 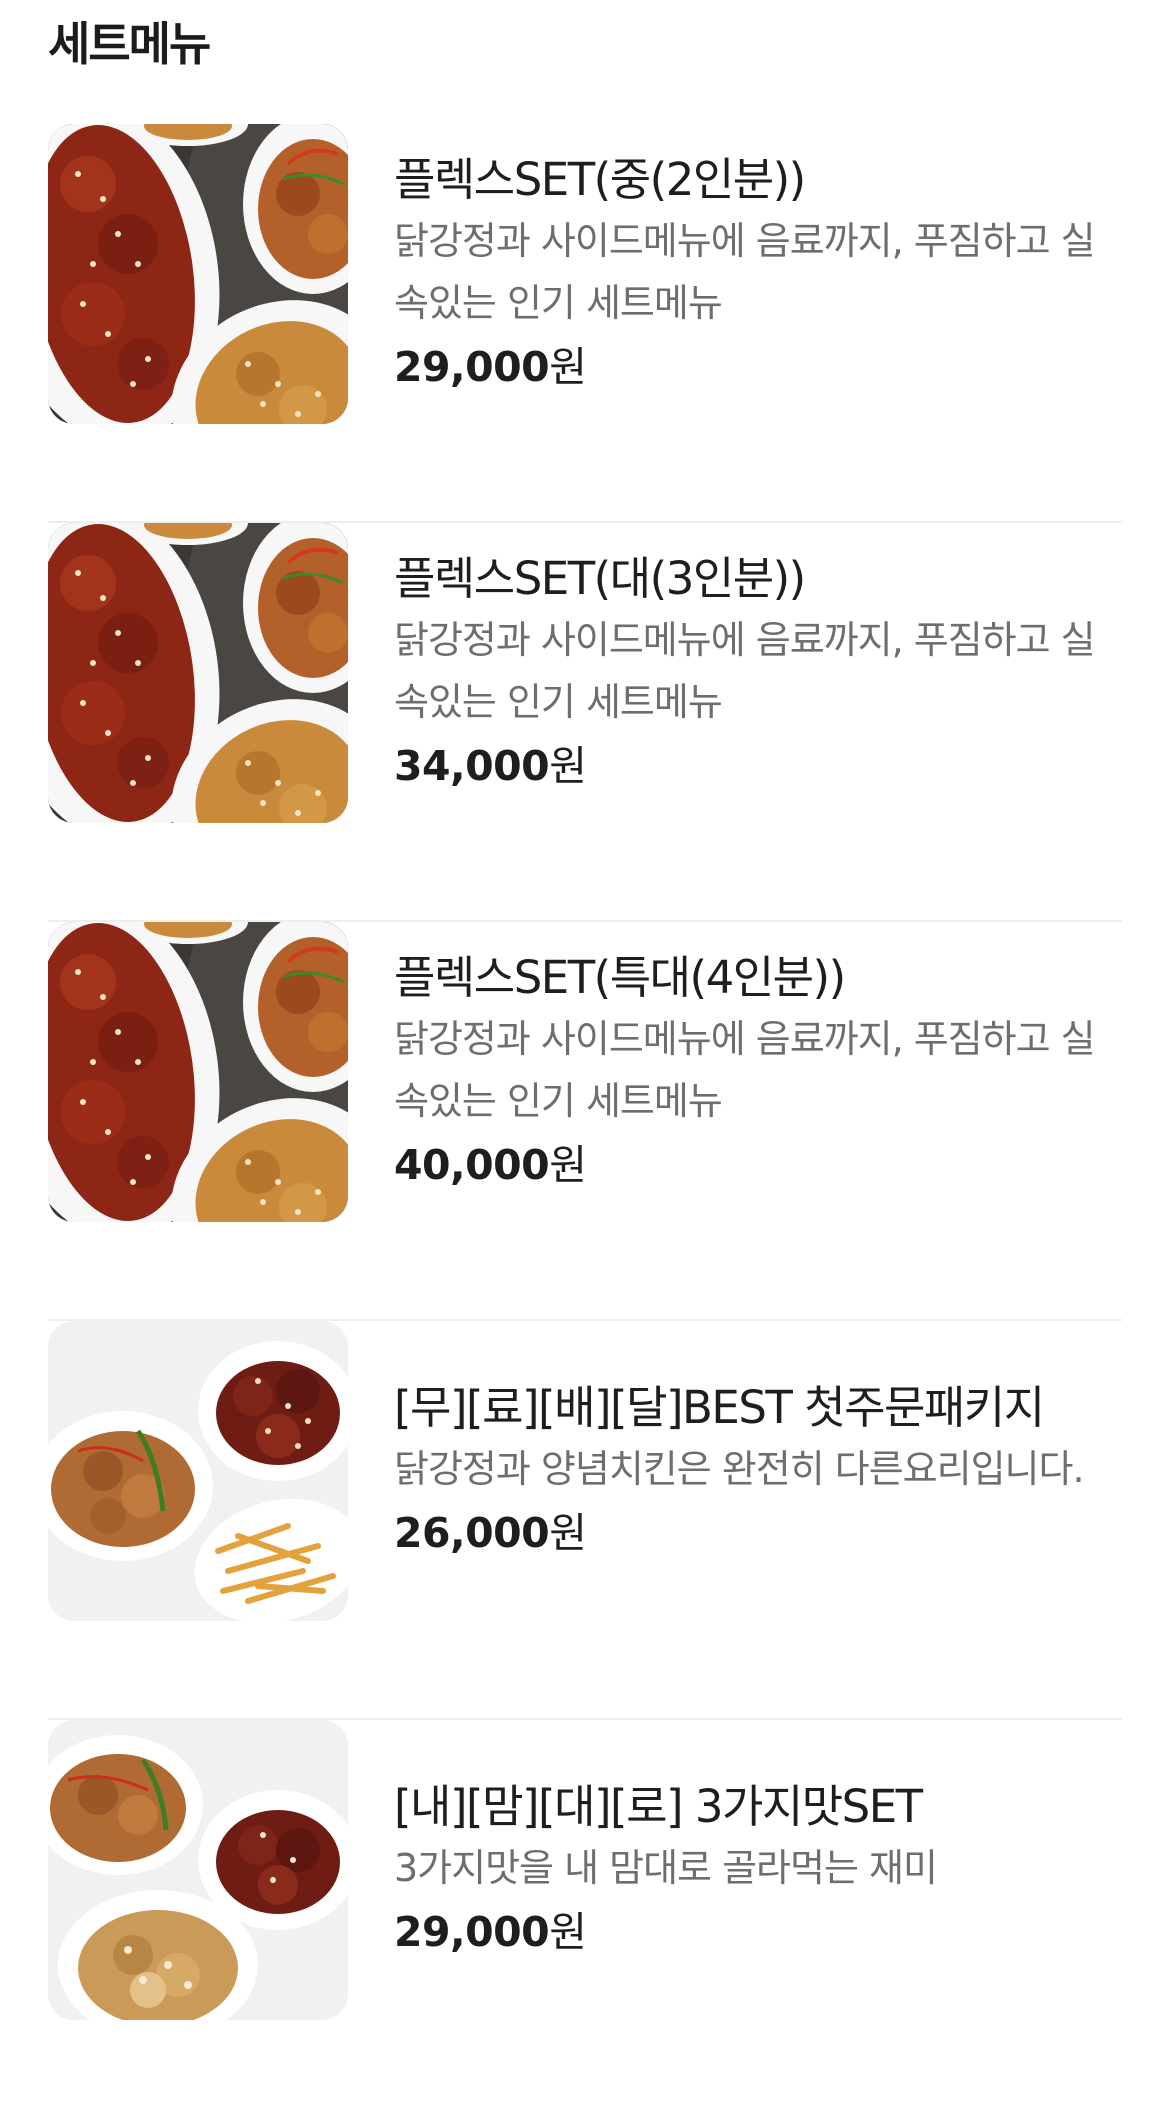 I want to click on menu-item-name: [내][맘][대][로] 3가지맛SET, so click(x=658, y=1806).